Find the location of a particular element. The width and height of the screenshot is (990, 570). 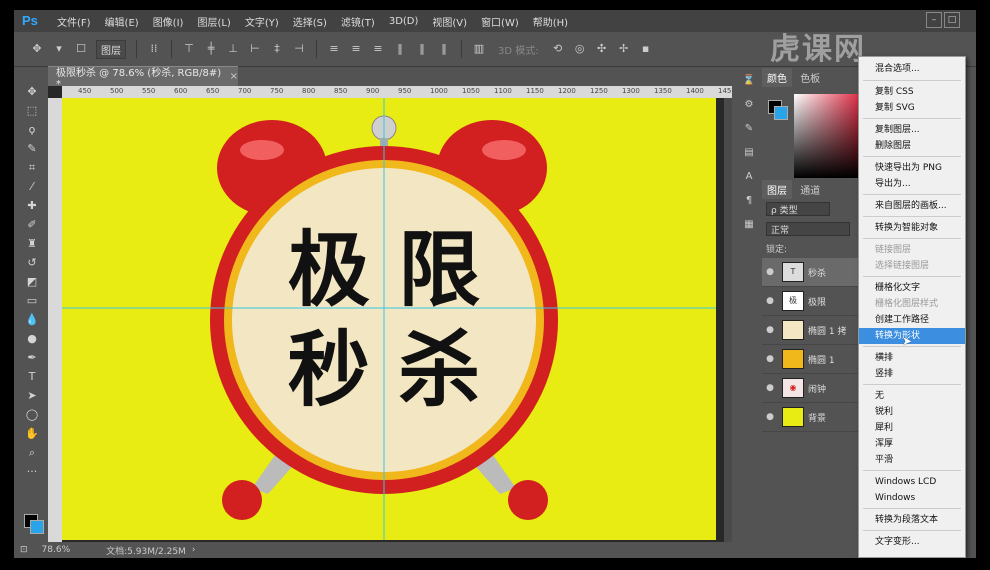

menu-item-convert-paragraph-text: 转换为段落文本 is located at coordinates (912, 520).